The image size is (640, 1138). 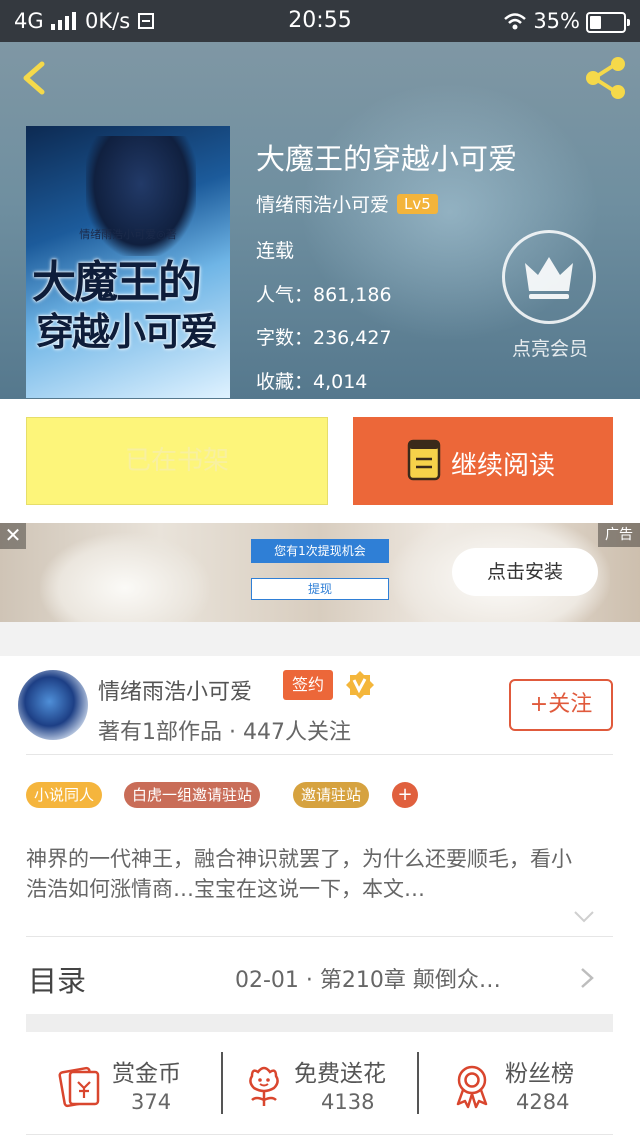 What do you see at coordinates (324, 295) in the screenshot?
I see `book-popularity: 人气：861,186` at bounding box center [324, 295].